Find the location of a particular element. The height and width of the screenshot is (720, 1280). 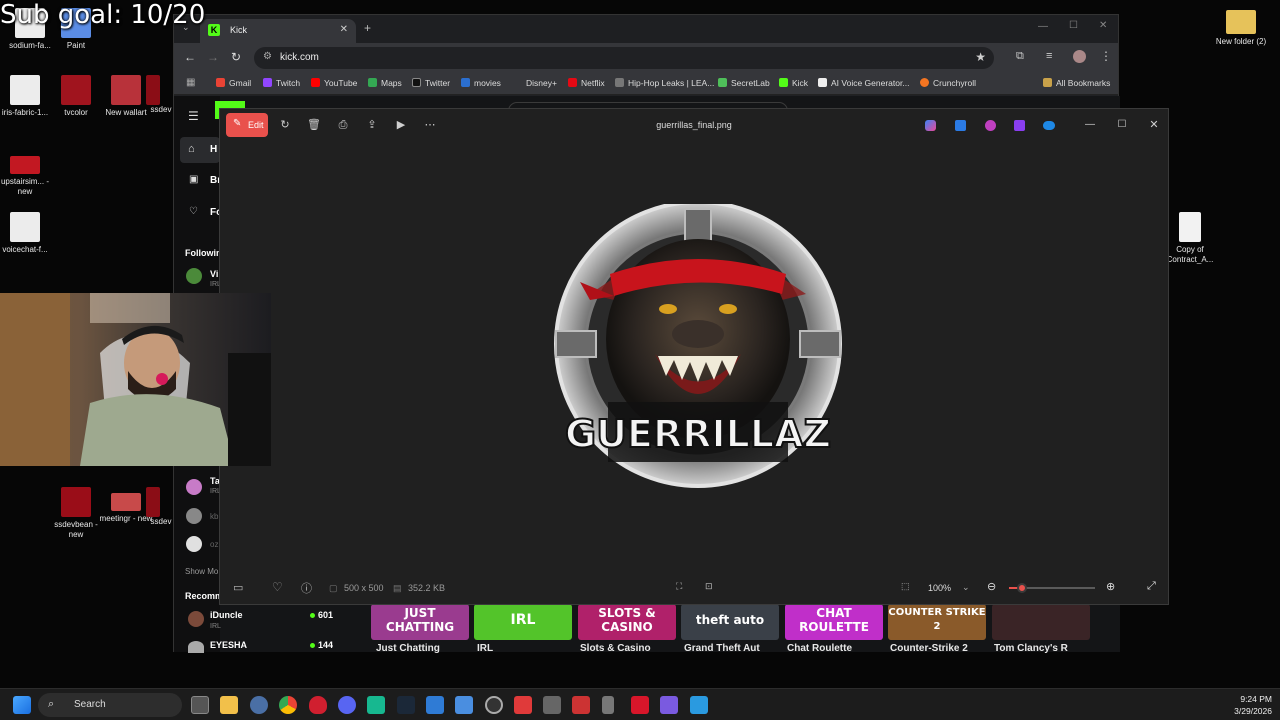

category-tile-slots: SLOTS & CASINO is located at coordinates (627, 622).